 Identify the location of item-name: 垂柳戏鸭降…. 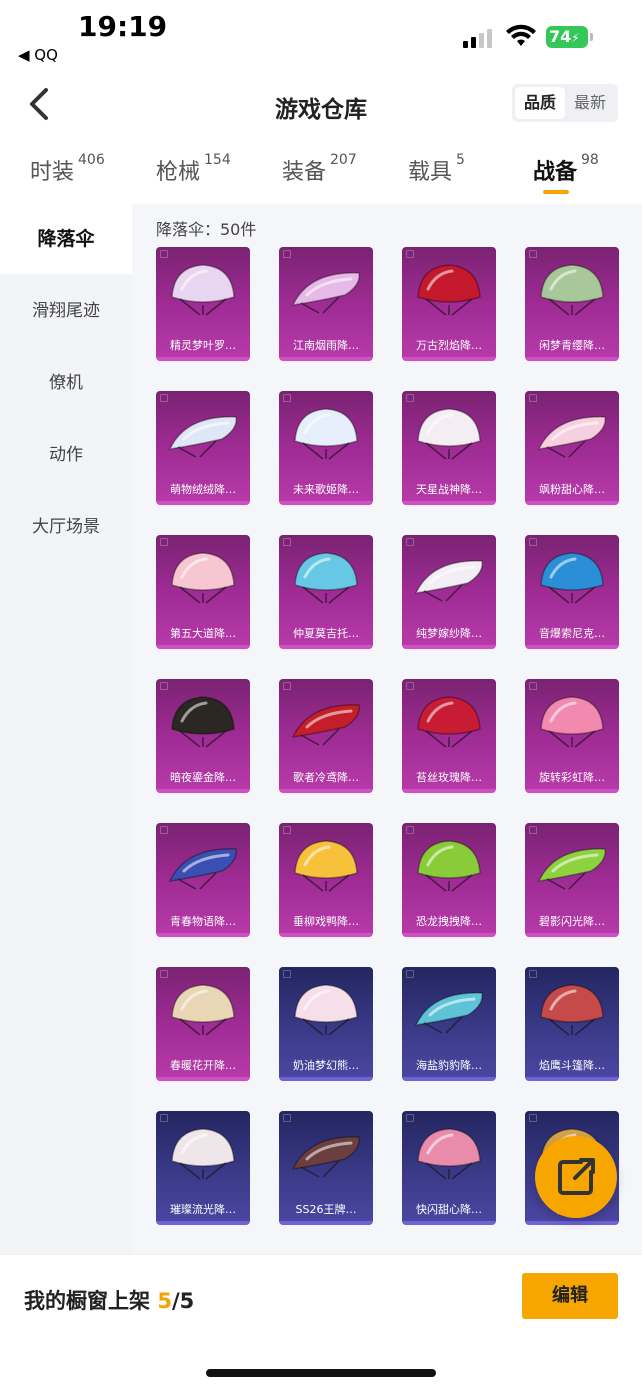
(326, 921).